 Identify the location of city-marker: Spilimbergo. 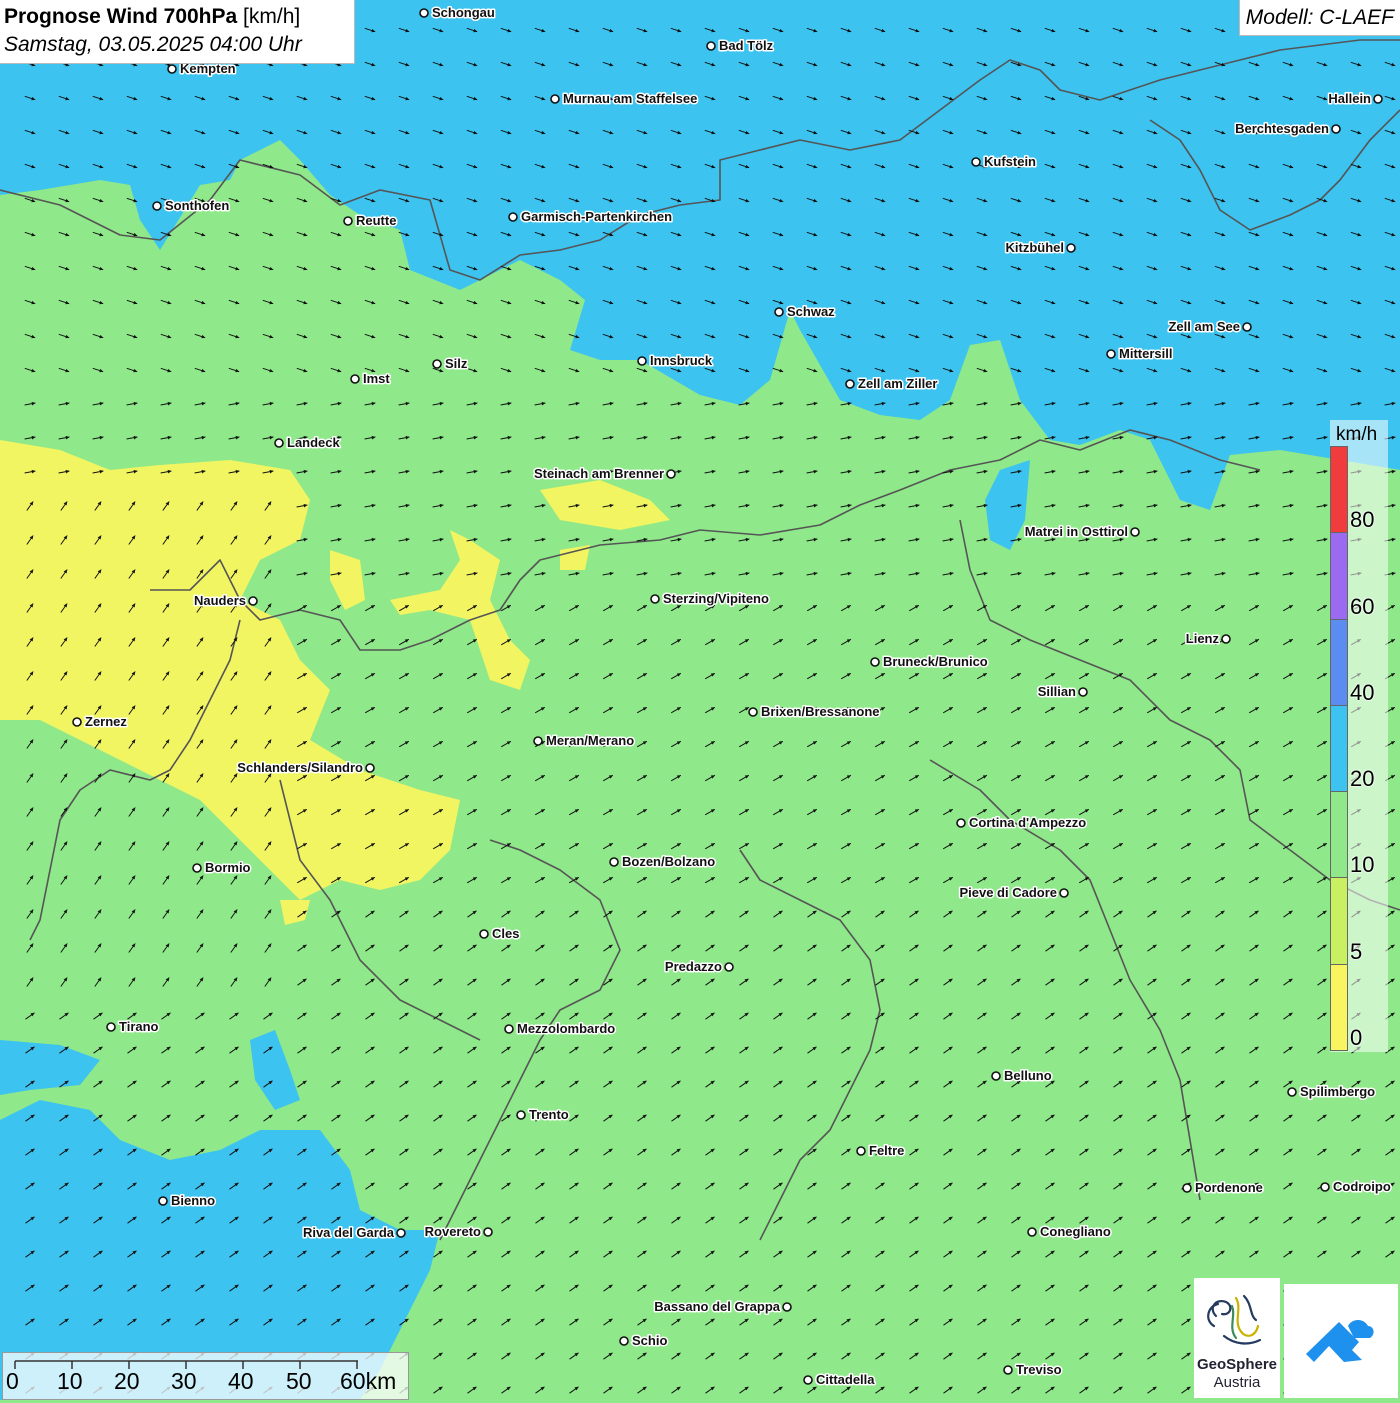
(1332, 1092).